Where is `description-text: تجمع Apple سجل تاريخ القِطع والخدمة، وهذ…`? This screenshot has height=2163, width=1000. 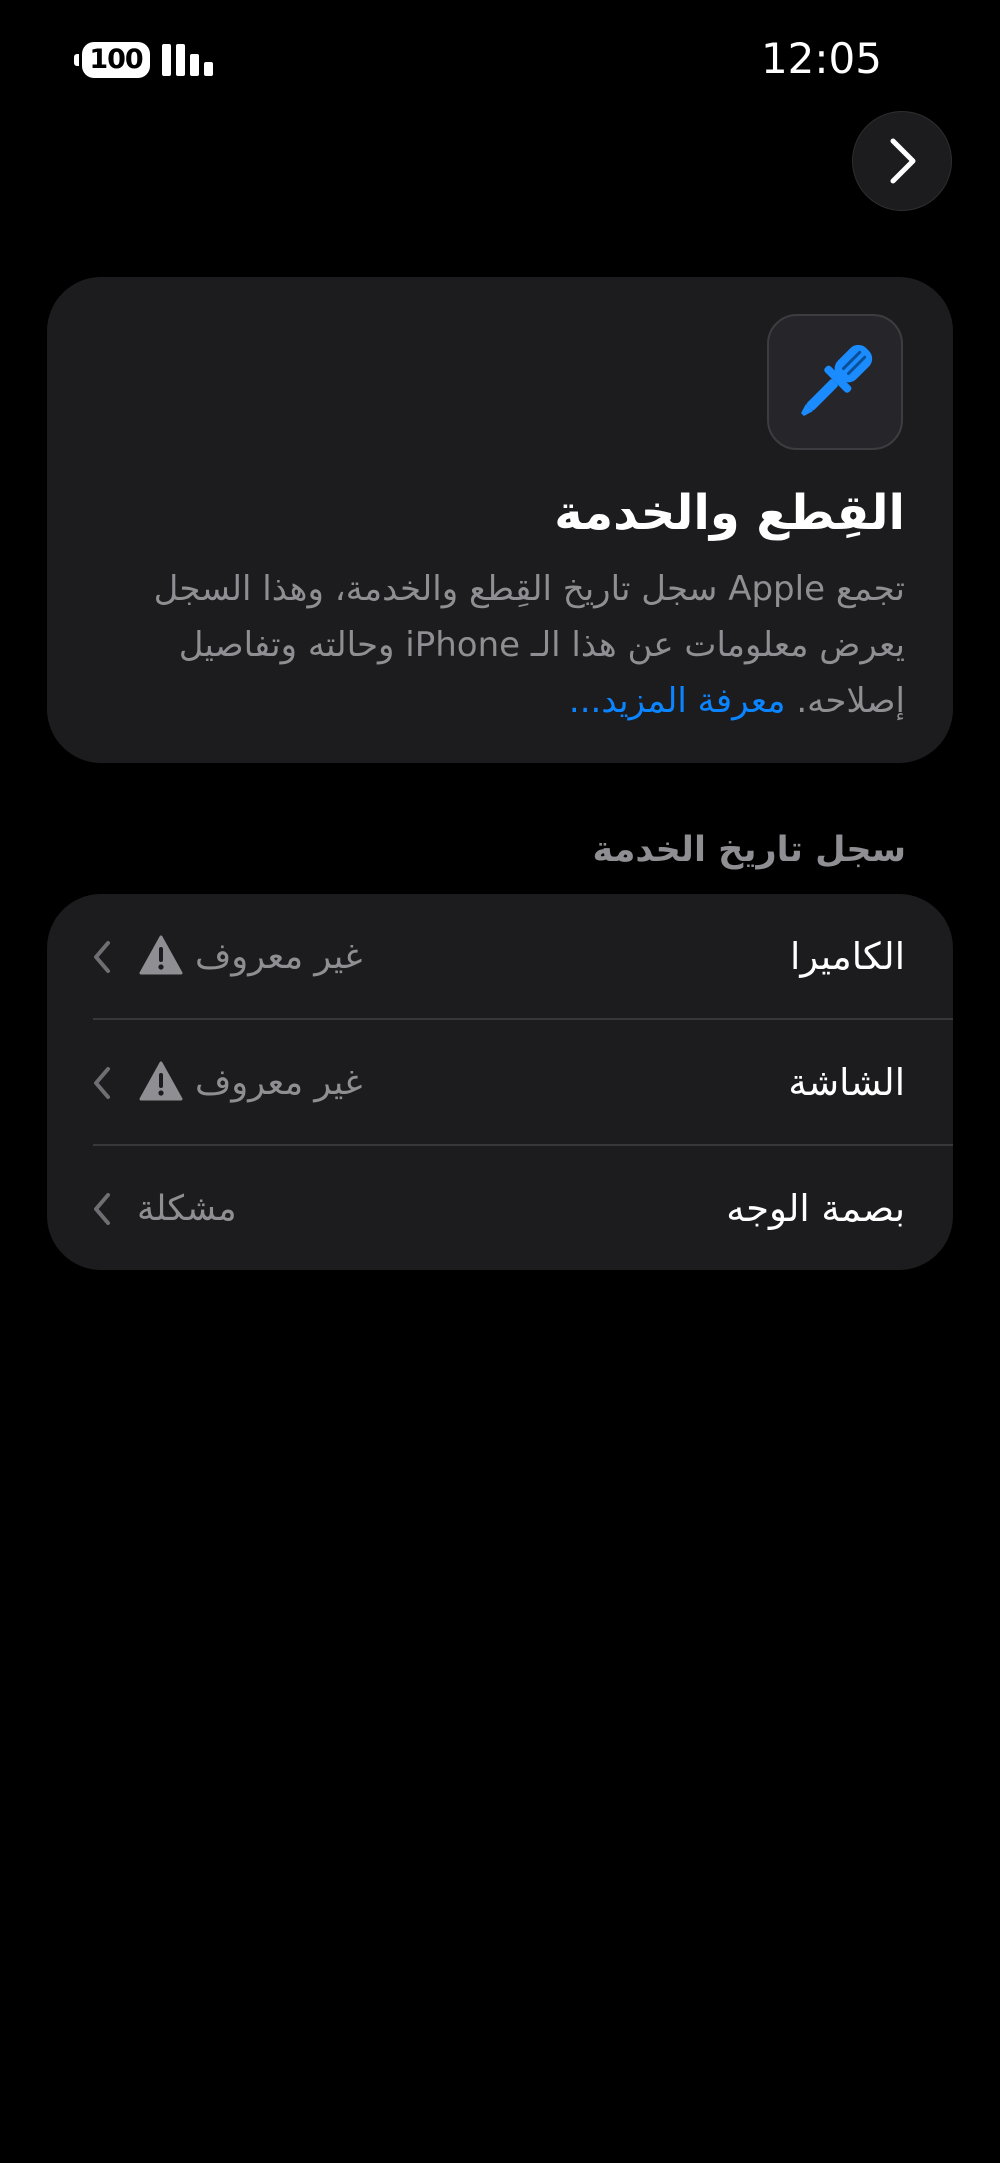 description-text: تجمع Apple سجل تاريخ القِطع والخدمة، وهذ… is located at coordinates (529, 645).